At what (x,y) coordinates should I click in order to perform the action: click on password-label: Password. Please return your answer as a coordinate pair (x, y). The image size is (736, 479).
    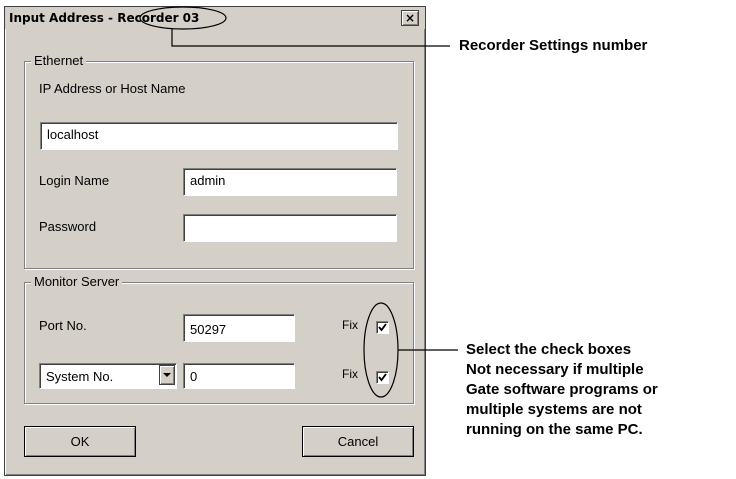
    Looking at the image, I should click on (68, 226).